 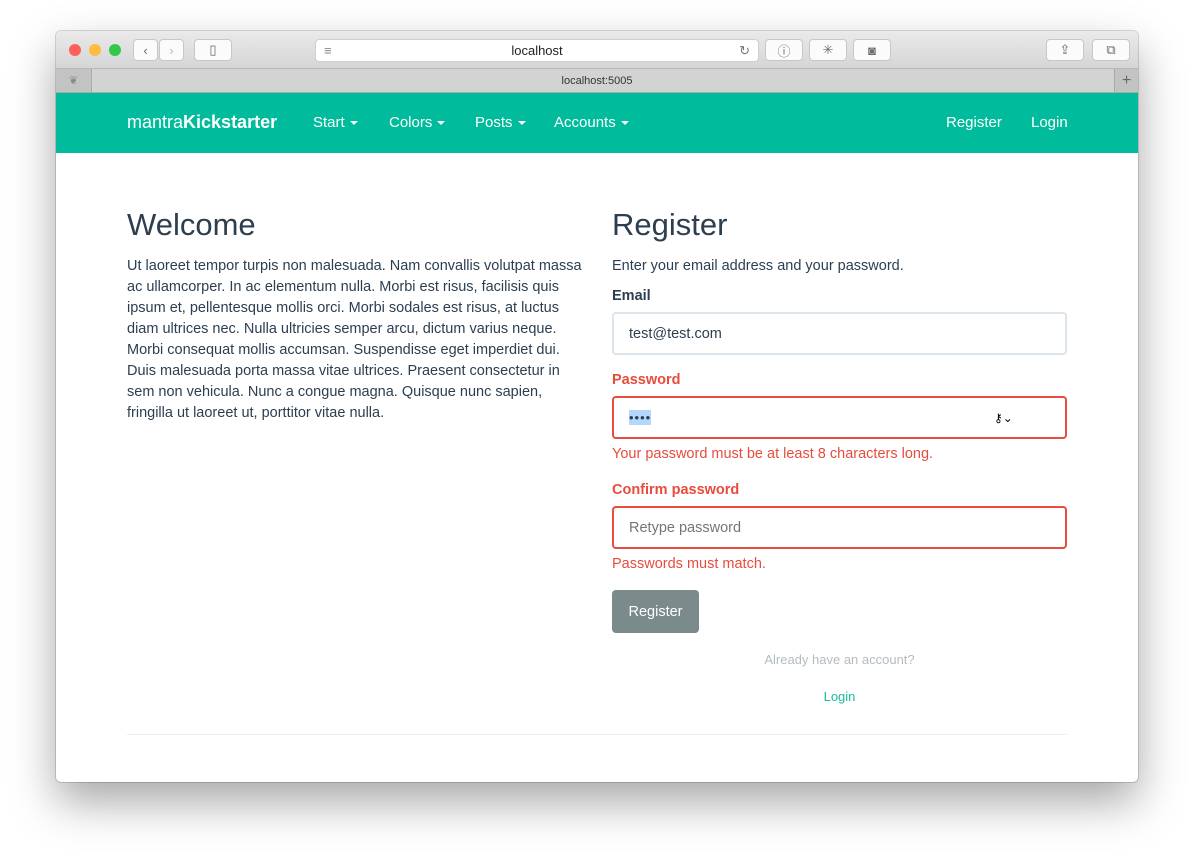 I want to click on nav-colors: Colors, so click(x=417, y=122).